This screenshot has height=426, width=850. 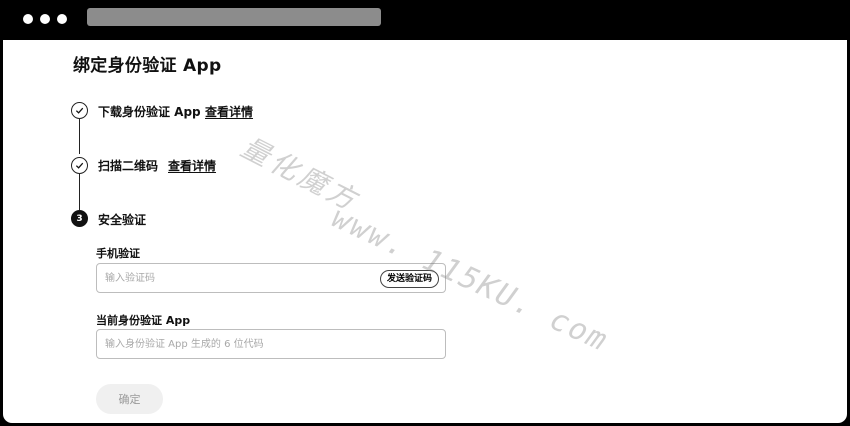 I want to click on step-3-number: 3, so click(x=79, y=218).